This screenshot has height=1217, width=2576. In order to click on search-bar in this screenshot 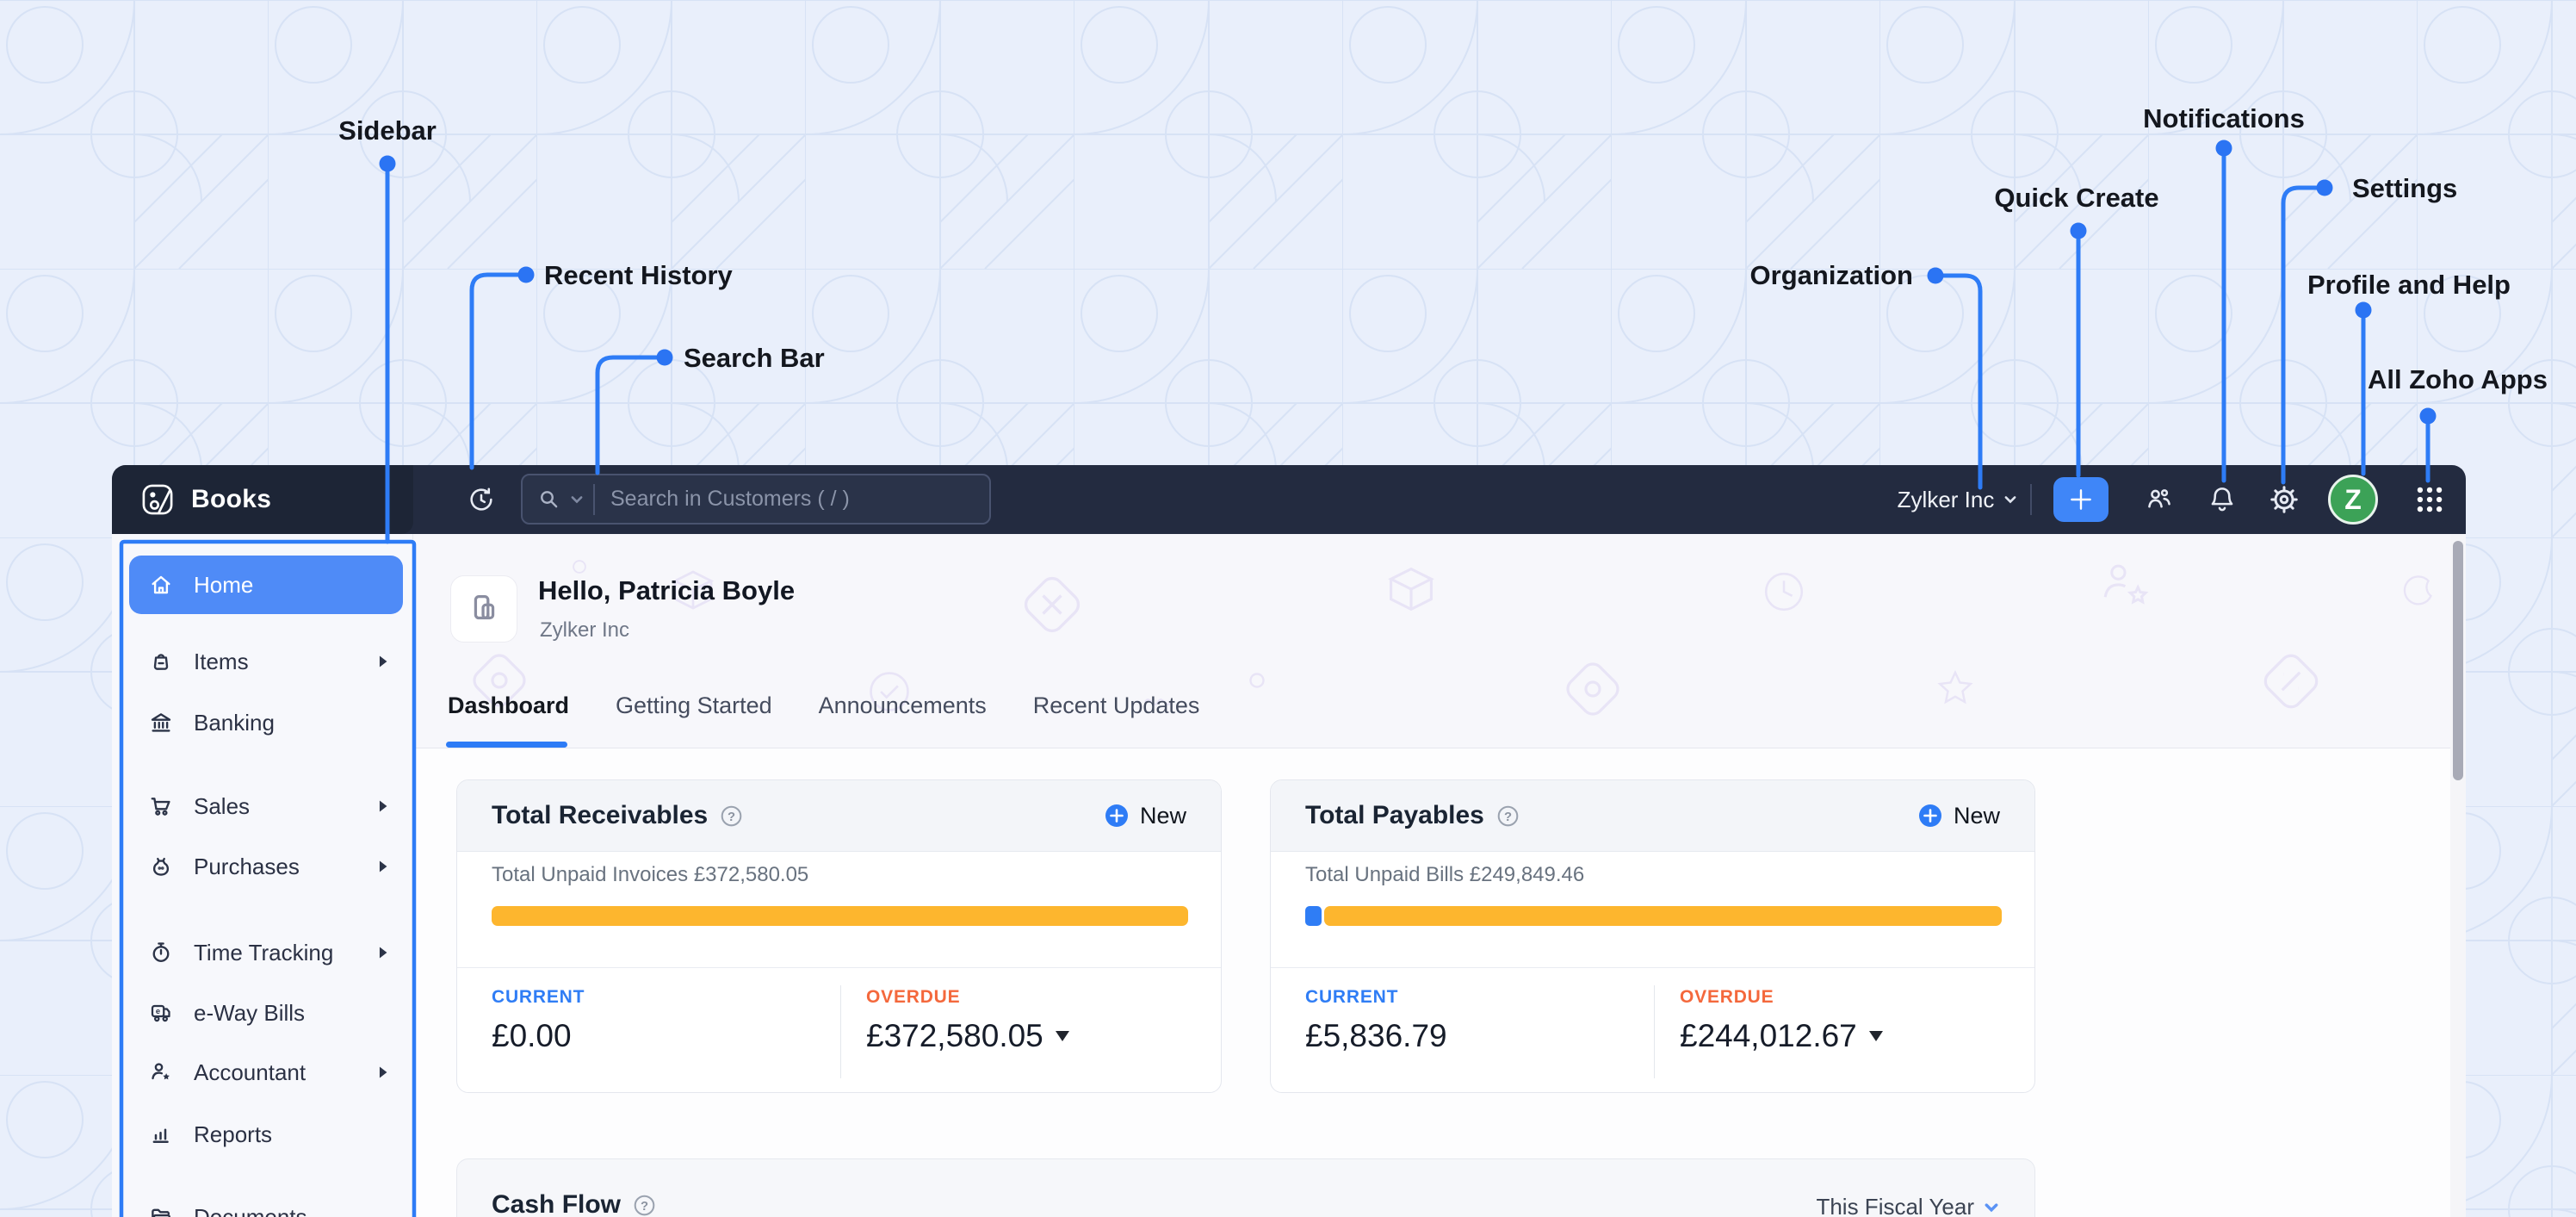, I will do `click(756, 500)`.